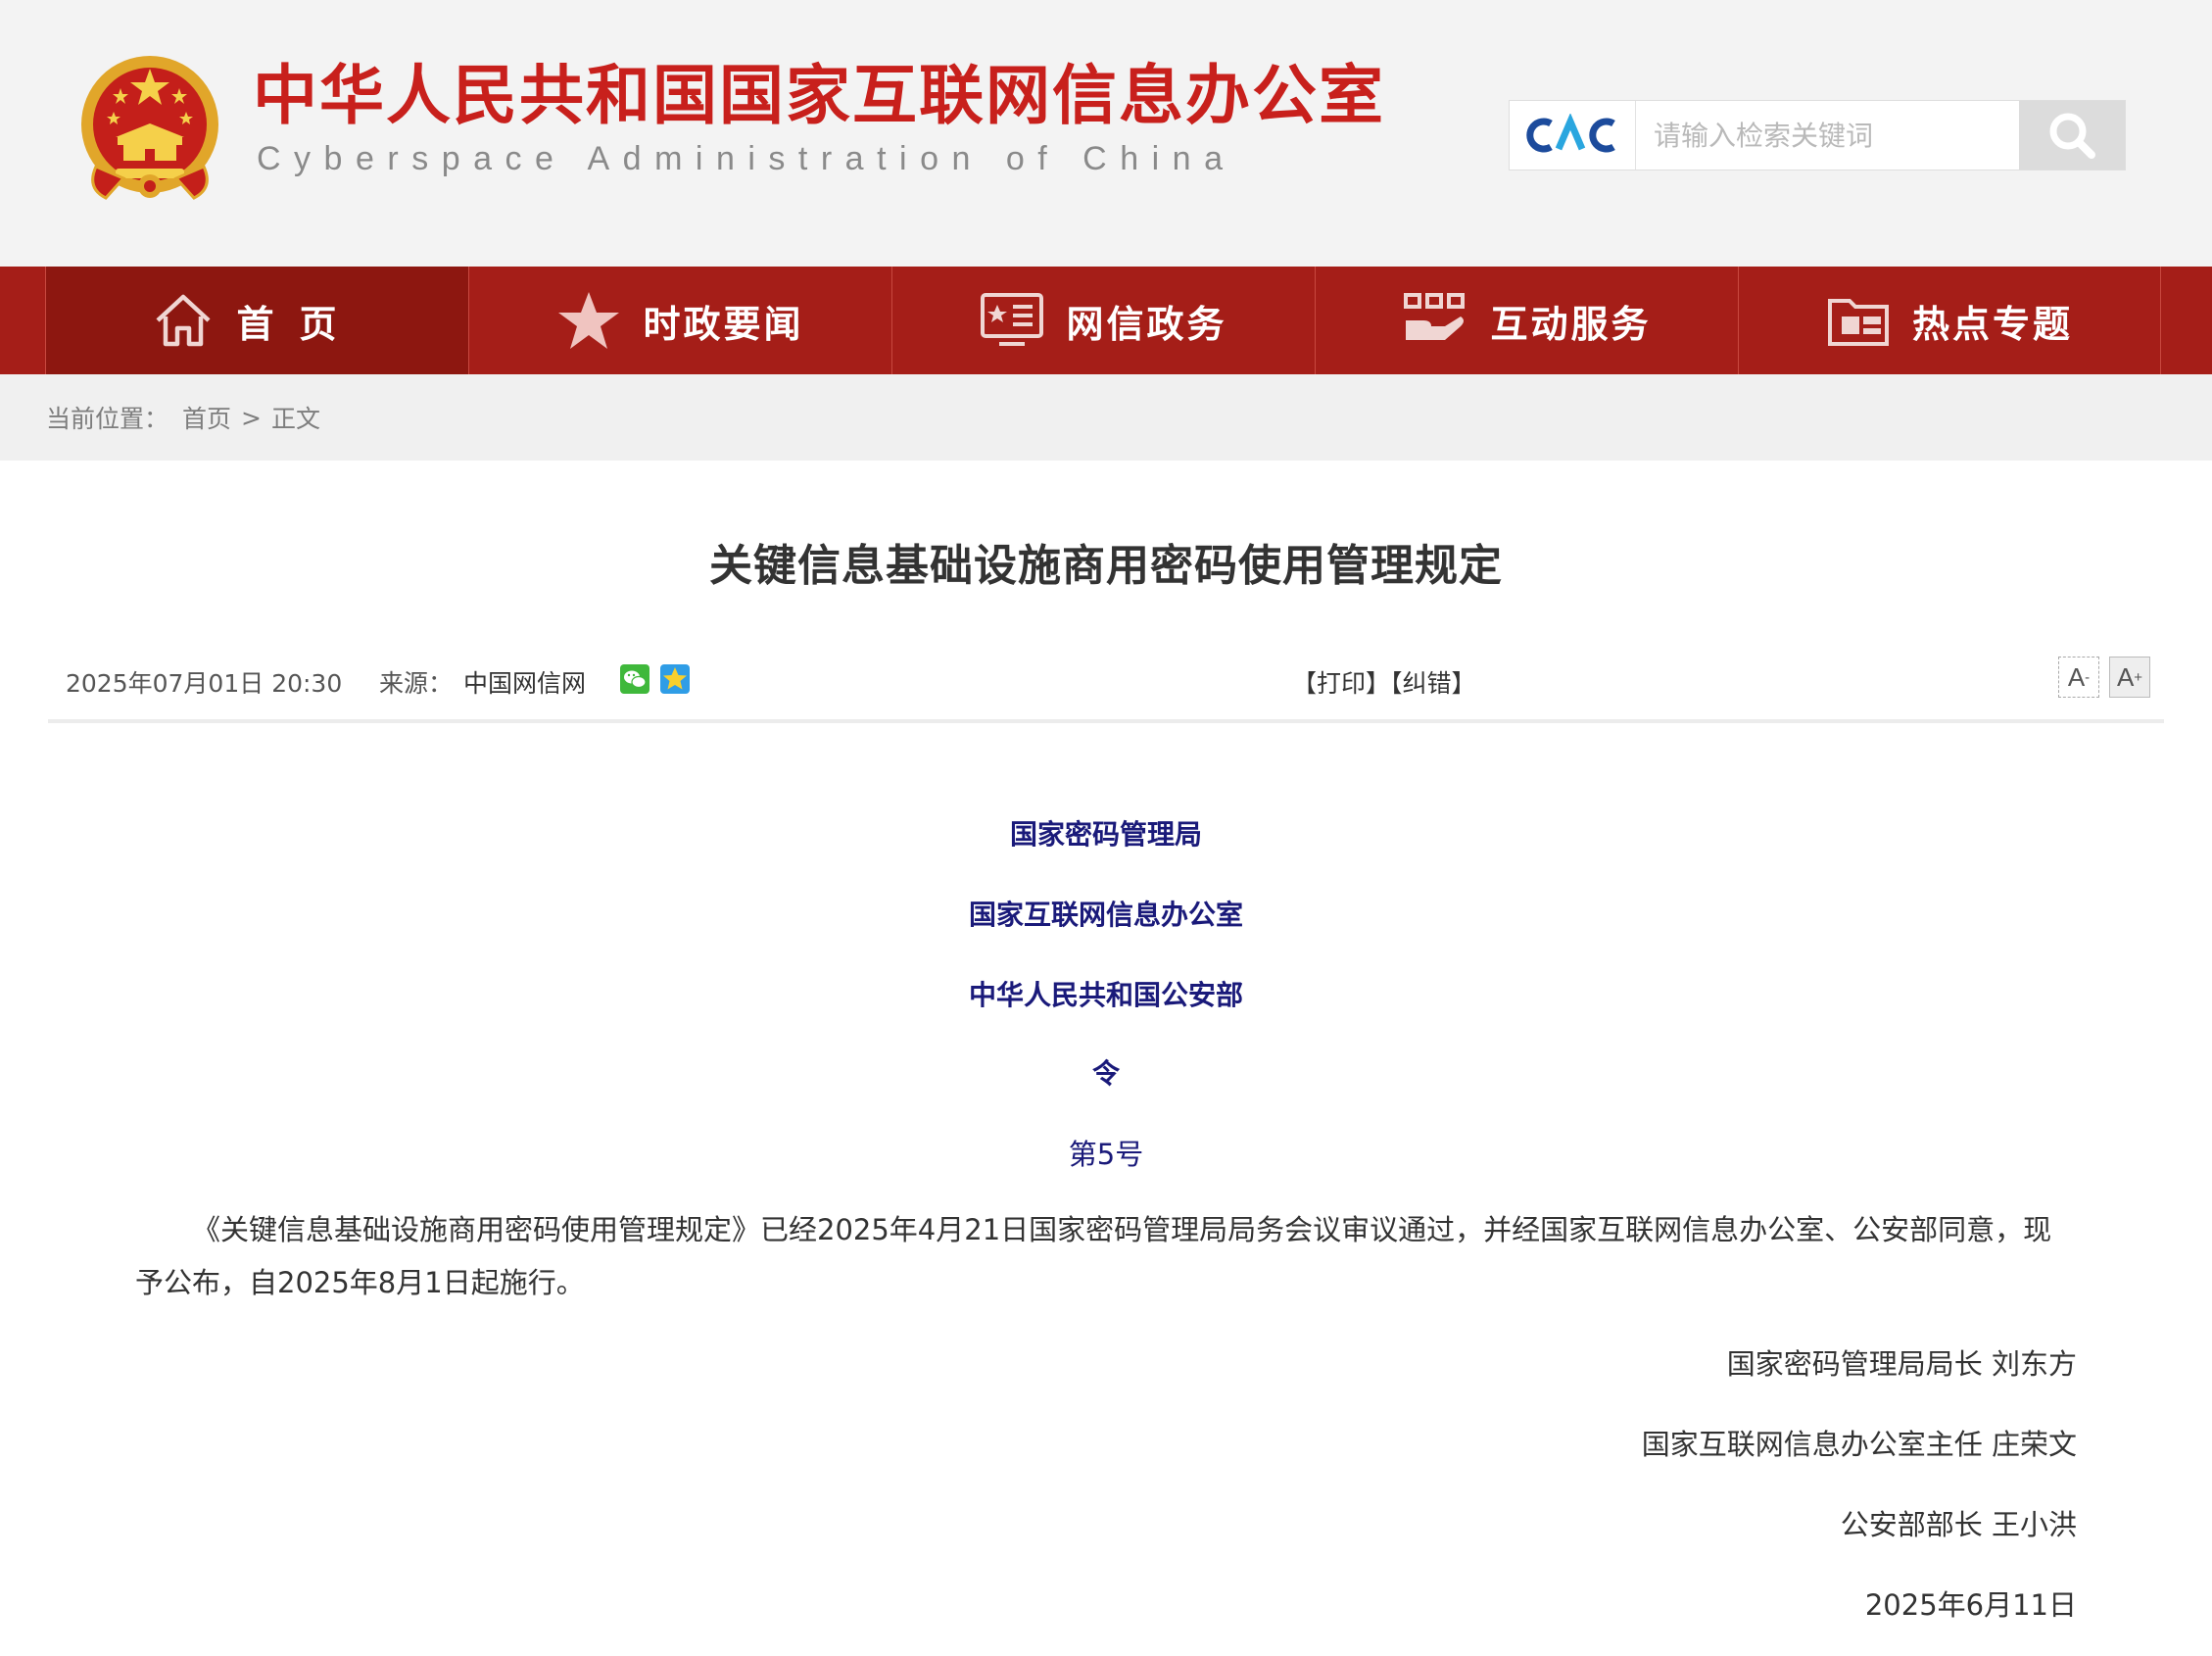 Image resolution: width=2212 pixels, height=1656 pixels. I want to click on font-decrease-label: A, so click(2076, 676).